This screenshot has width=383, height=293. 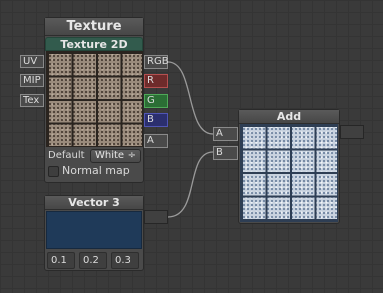 What do you see at coordinates (225, 153) in the screenshot?
I see `add-input-port-b: B` at bounding box center [225, 153].